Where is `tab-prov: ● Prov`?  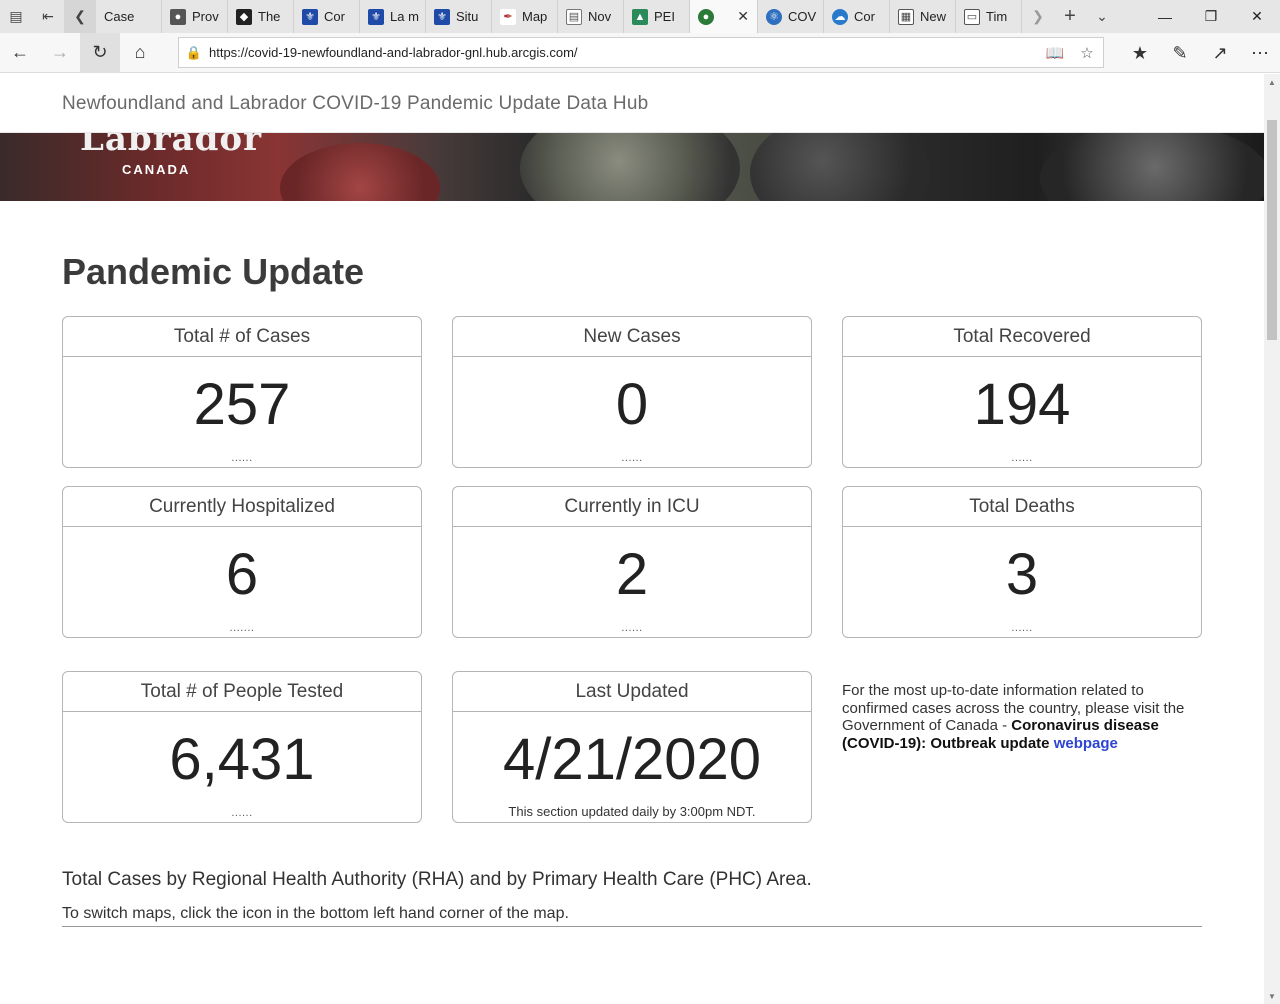
tab-prov: ● Prov is located at coordinates (195, 16).